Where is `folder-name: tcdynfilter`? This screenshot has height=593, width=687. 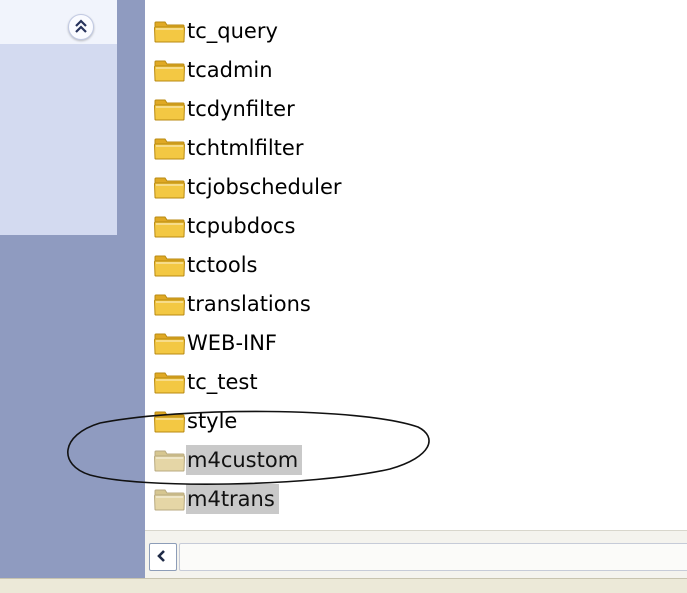 folder-name: tcdynfilter is located at coordinates (241, 109).